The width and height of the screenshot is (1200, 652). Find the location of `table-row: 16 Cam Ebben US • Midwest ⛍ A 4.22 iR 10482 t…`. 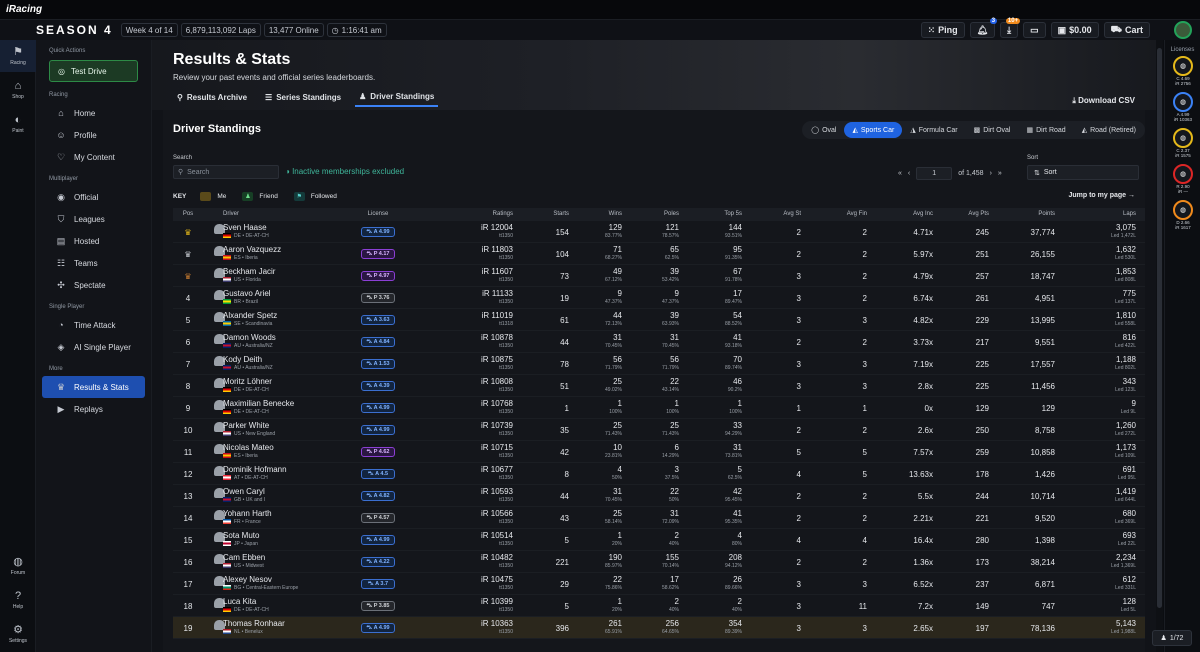

table-row: 16 Cam Ebben US • Midwest ⛍ A 4.22 iR 10482 t… is located at coordinates (659, 562).